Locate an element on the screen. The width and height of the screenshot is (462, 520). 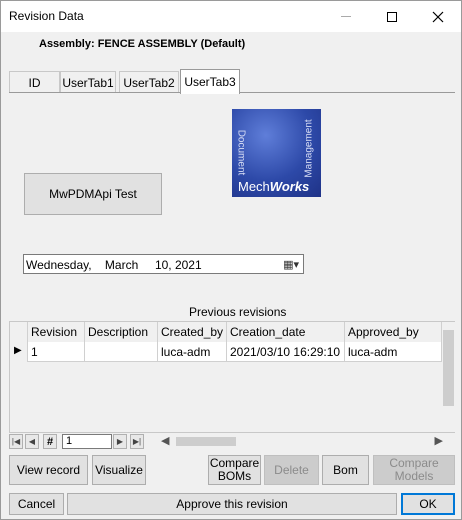
minimize-icon is located at coordinates (346, 16).